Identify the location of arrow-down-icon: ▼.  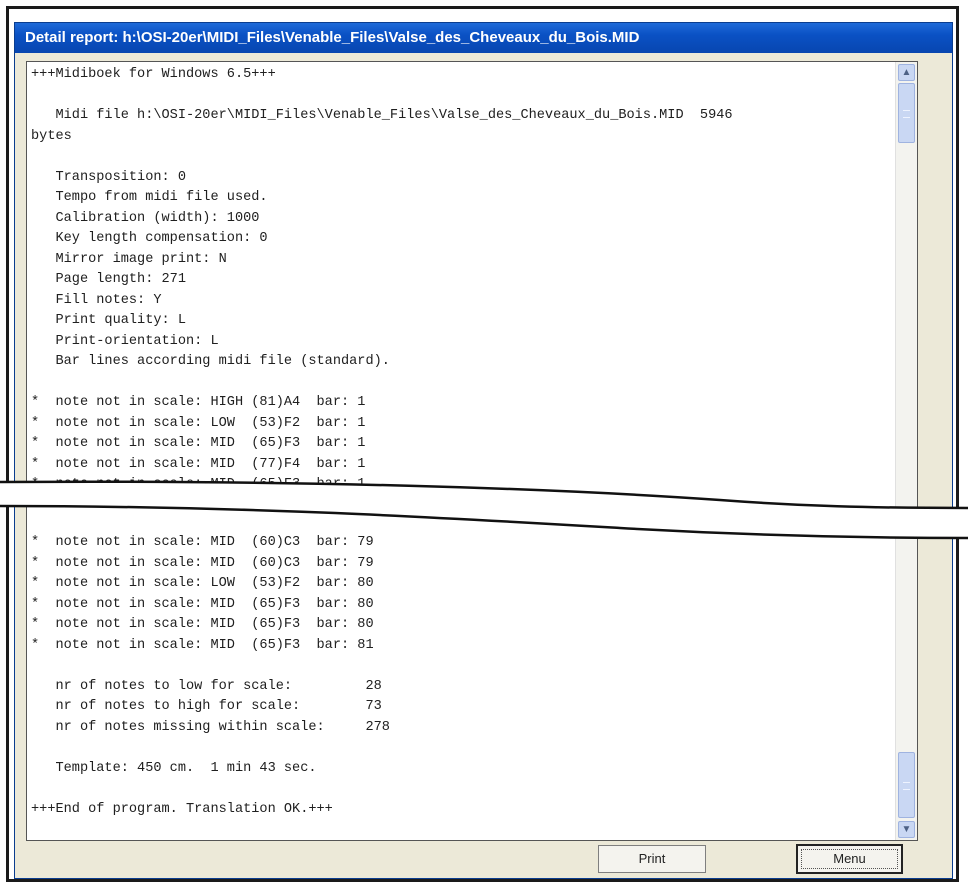
(906, 829).